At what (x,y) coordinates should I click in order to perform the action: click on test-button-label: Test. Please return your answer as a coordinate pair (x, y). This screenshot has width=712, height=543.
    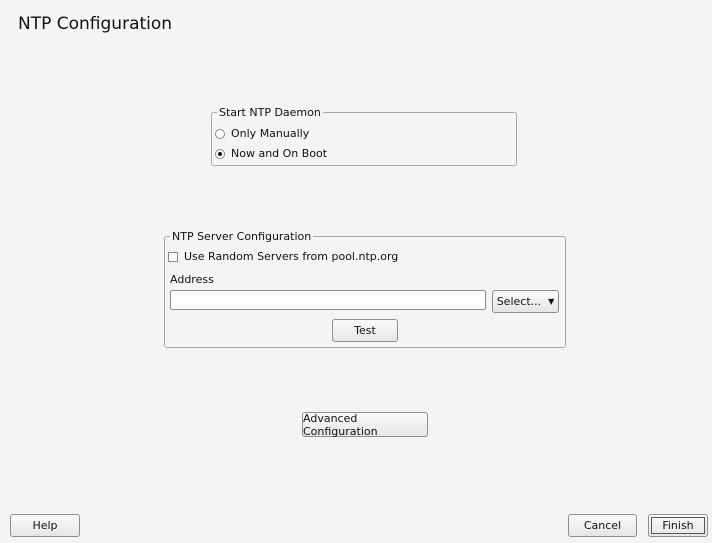
    Looking at the image, I should click on (365, 330).